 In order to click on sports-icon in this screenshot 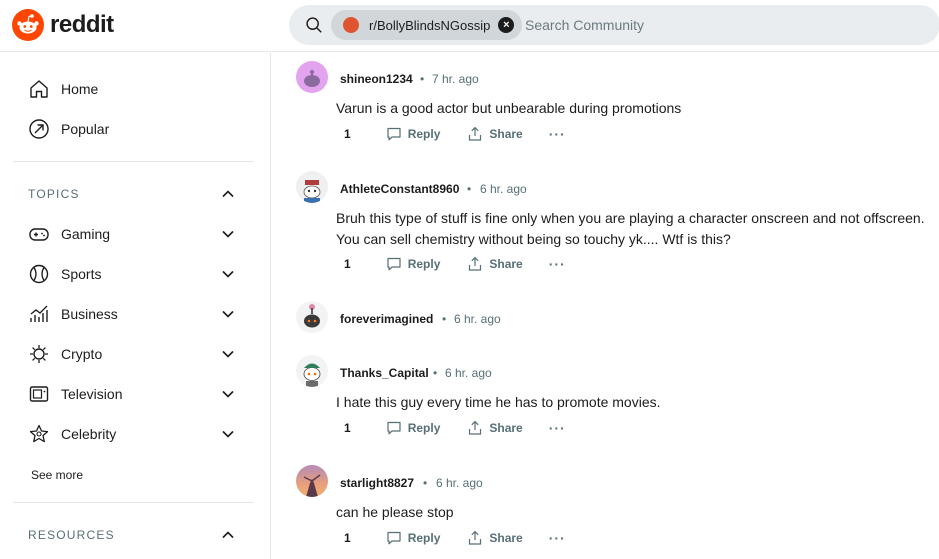, I will do `click(39, 274)`.